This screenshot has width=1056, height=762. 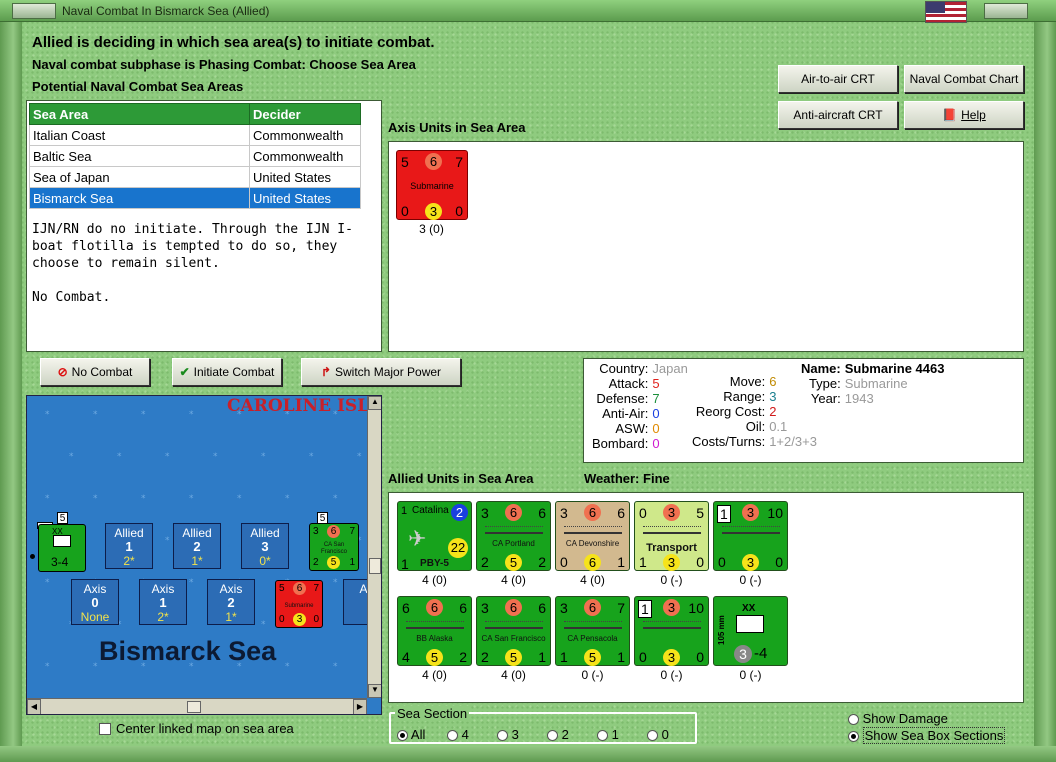 What do you see at coordinates (163, 602) in the screenshot?
I see `axis-sea-box-1: Axis 1 2*` at bounding box center [163, 602].